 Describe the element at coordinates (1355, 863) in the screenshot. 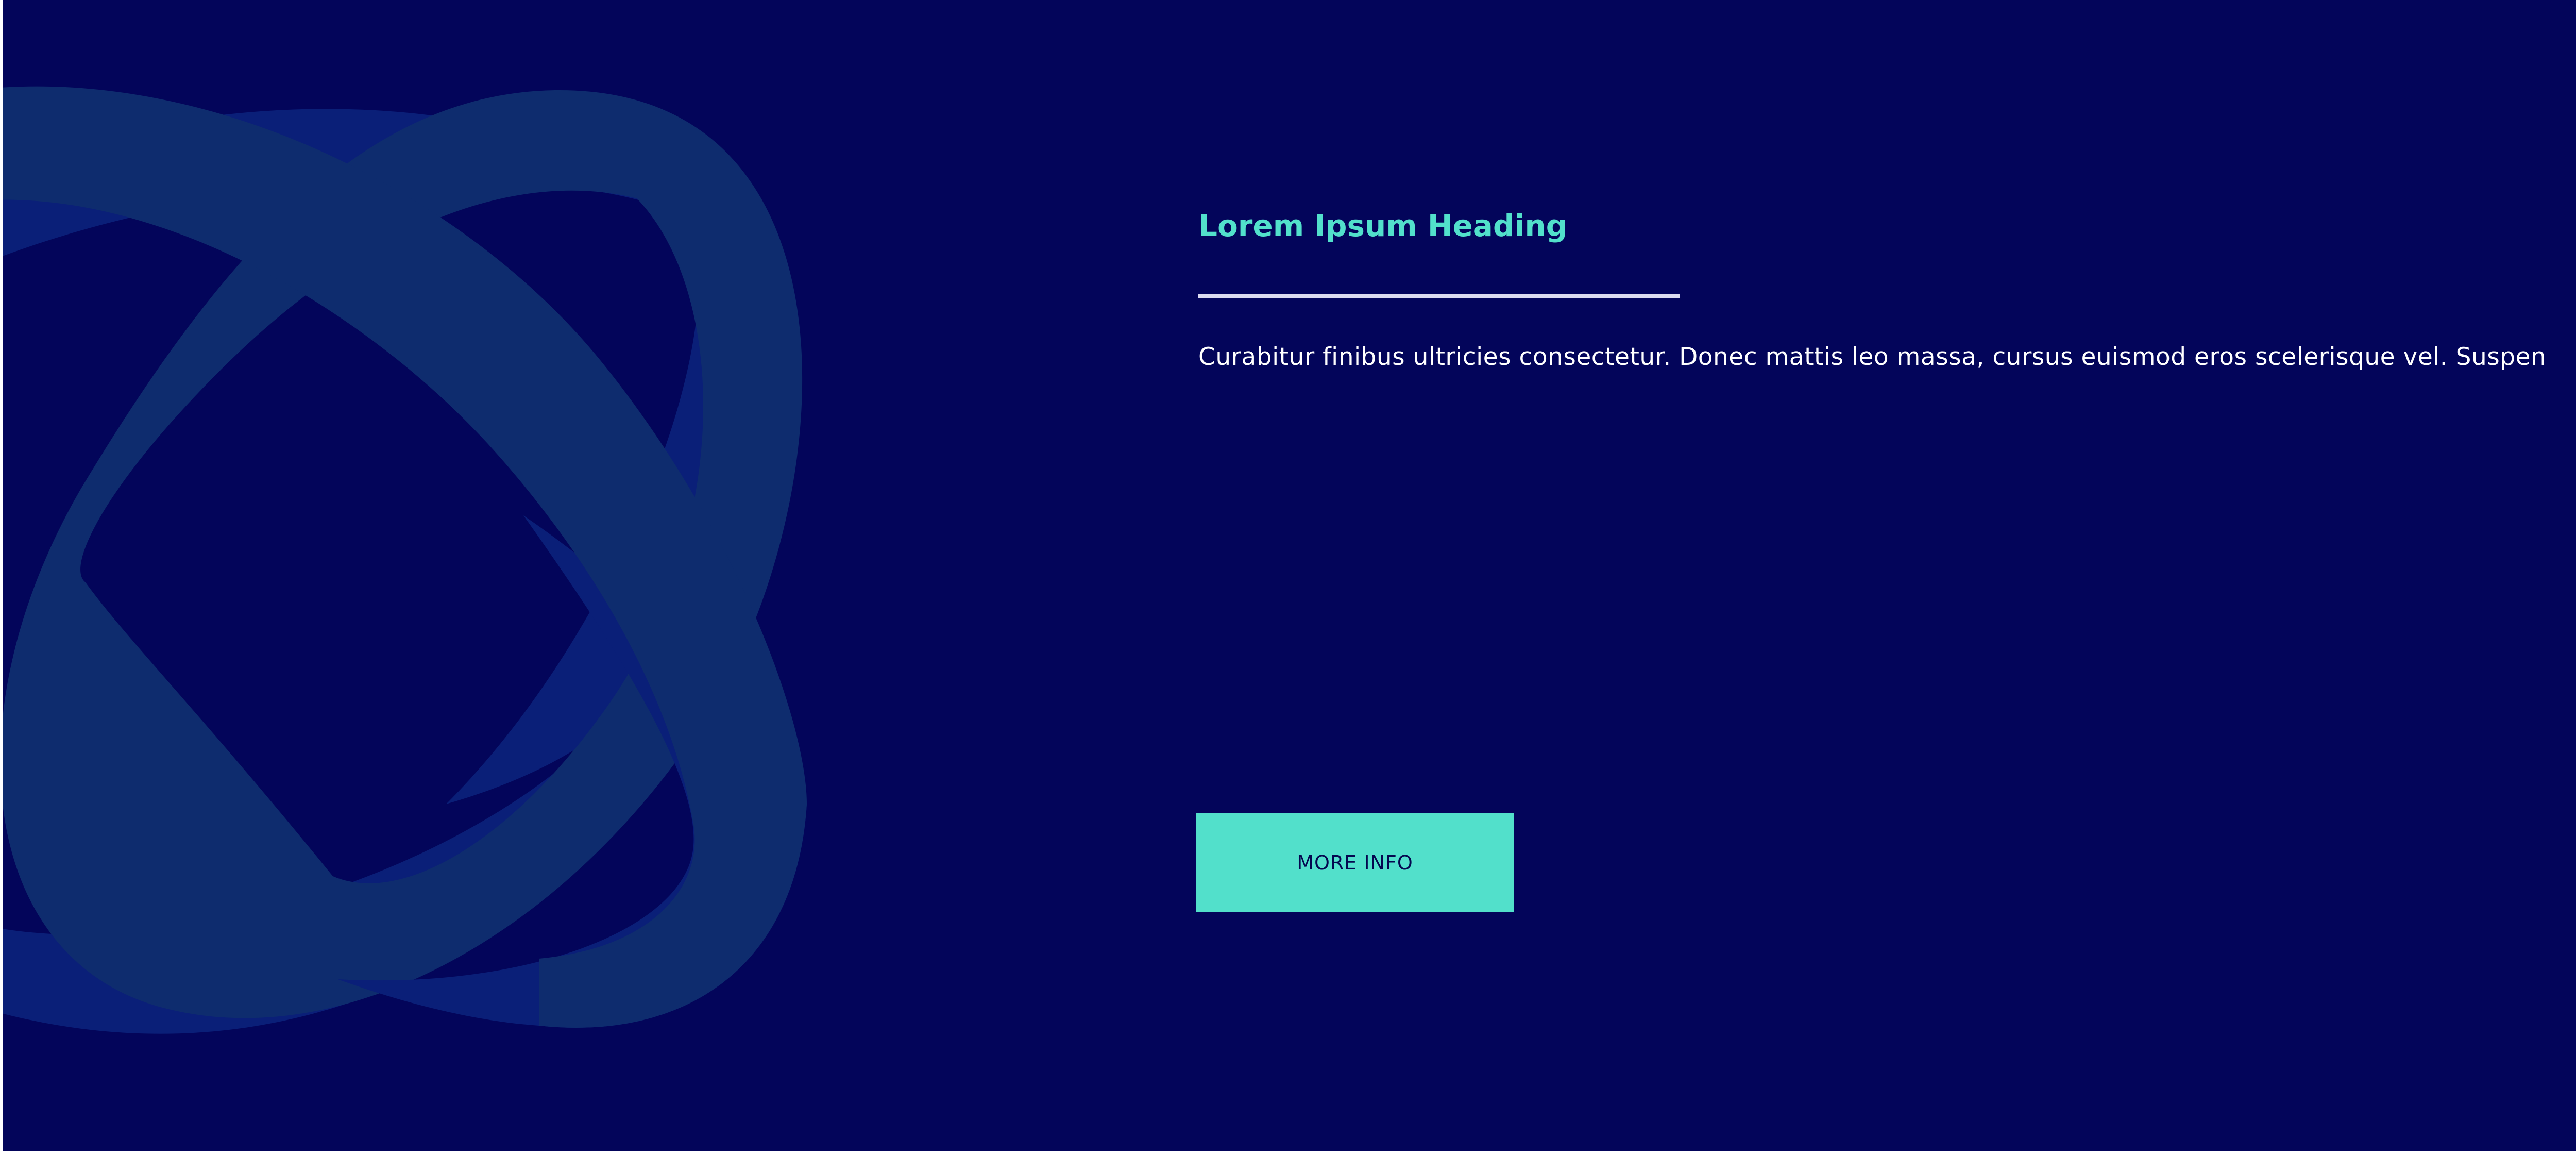

I see `more-info-button: MORE INFO` at that location.